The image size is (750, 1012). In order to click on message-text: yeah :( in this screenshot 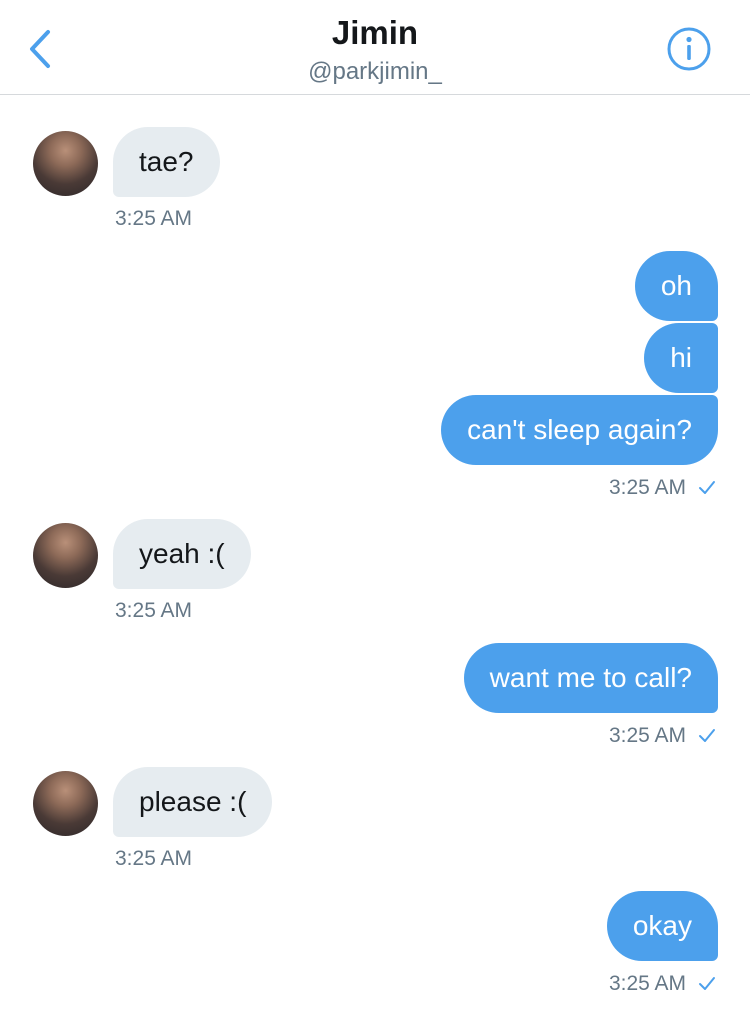, I will do `click(182, 553)`.